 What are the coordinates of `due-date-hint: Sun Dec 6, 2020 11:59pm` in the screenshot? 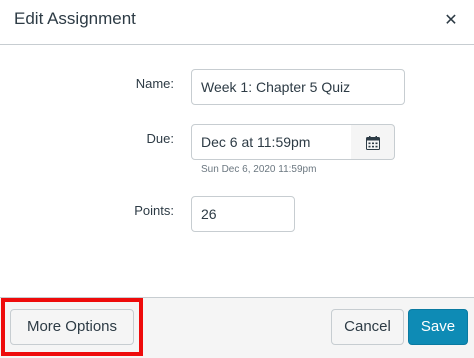 It's located at (259, 169).